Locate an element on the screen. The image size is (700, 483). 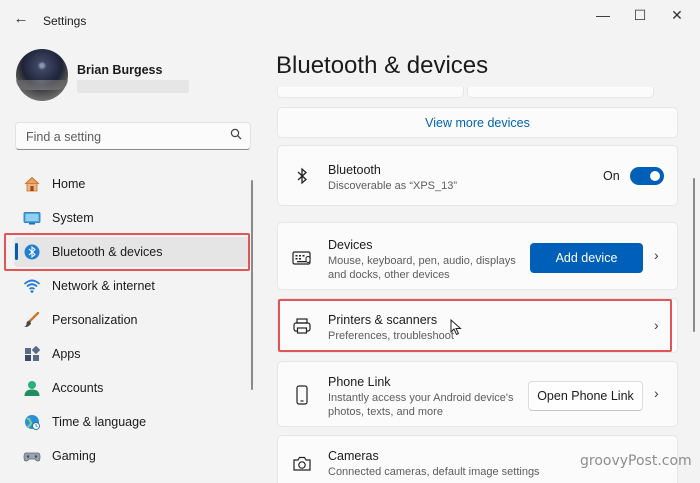
sidebar-item-accounts: Accounts is located at coordinates (132, 388).